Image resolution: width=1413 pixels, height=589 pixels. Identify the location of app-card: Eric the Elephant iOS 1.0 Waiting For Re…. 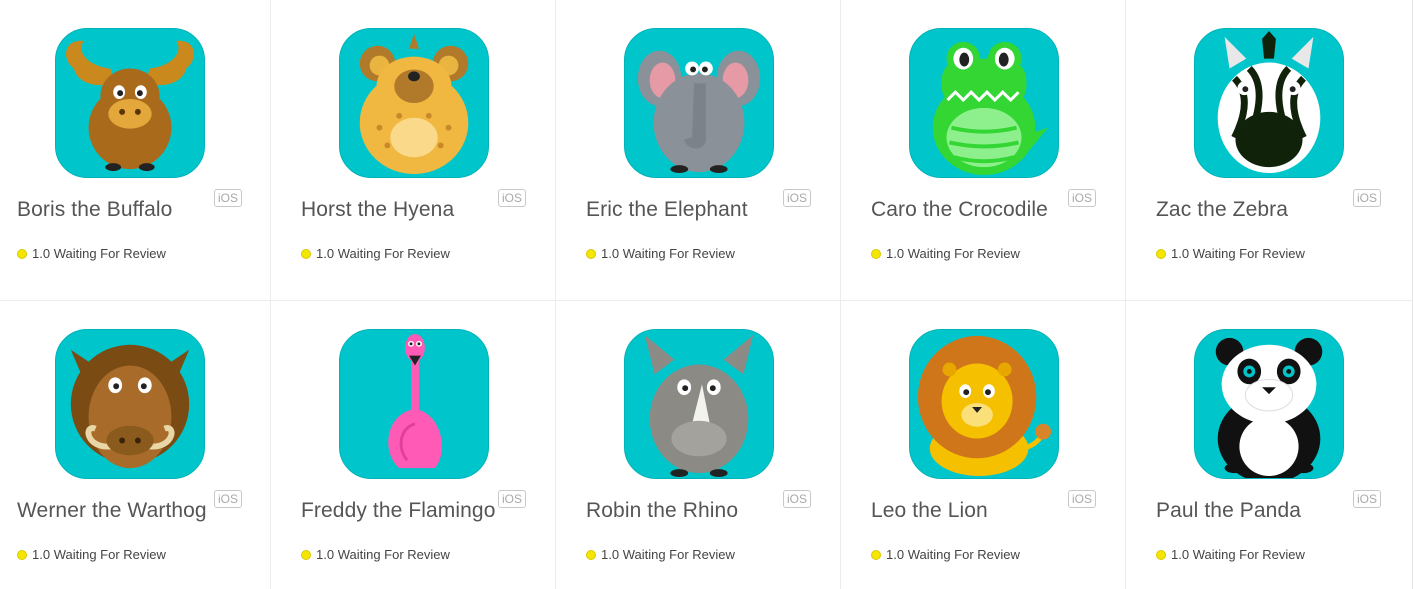
(698, 150).